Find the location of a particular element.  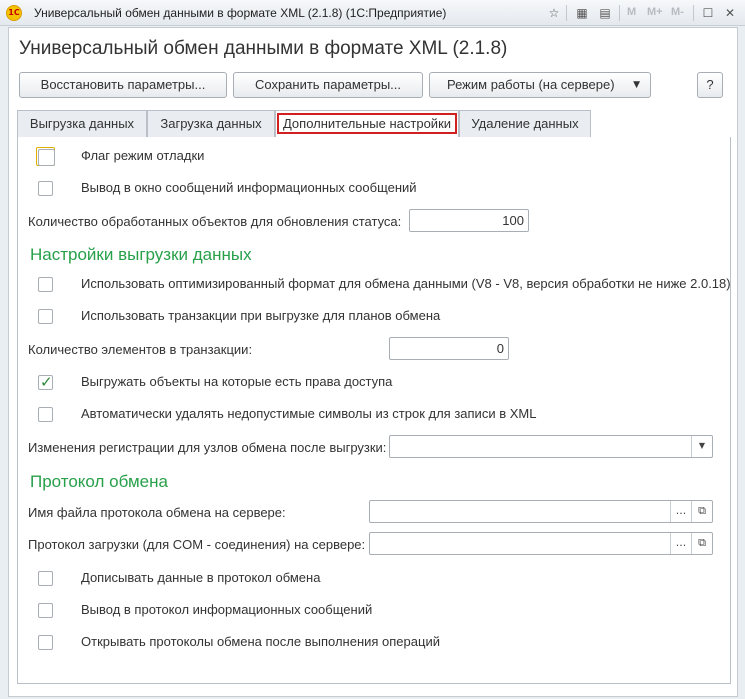

tab-delete: Удаление данных is located at coordinates (525, 123).